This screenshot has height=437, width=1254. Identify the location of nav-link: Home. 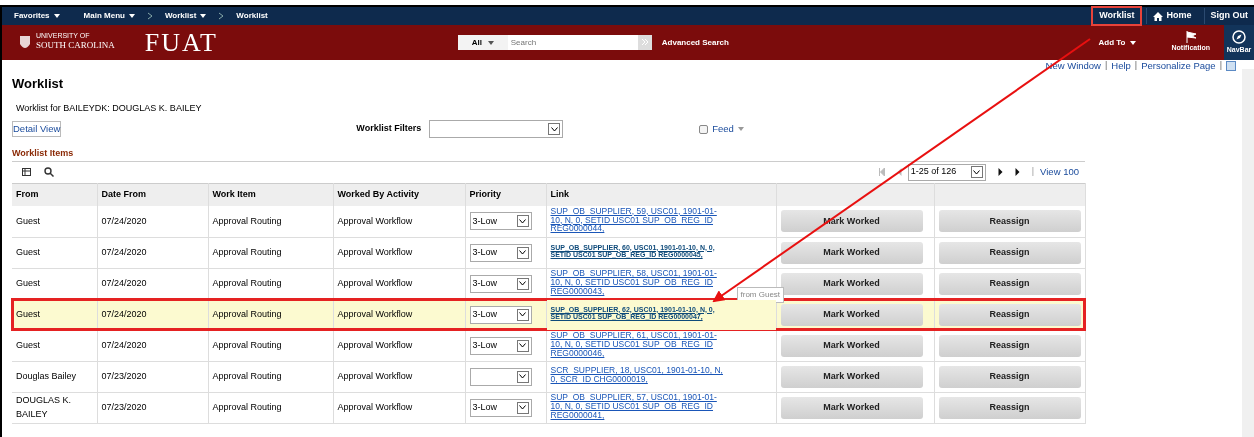
(1172, 16).